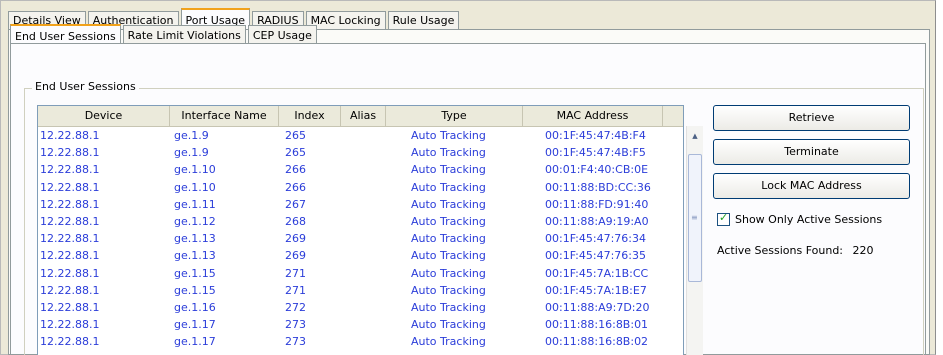  I want to click on active-sessions-found: Active Sessions Found: 220, so click(795, 250).